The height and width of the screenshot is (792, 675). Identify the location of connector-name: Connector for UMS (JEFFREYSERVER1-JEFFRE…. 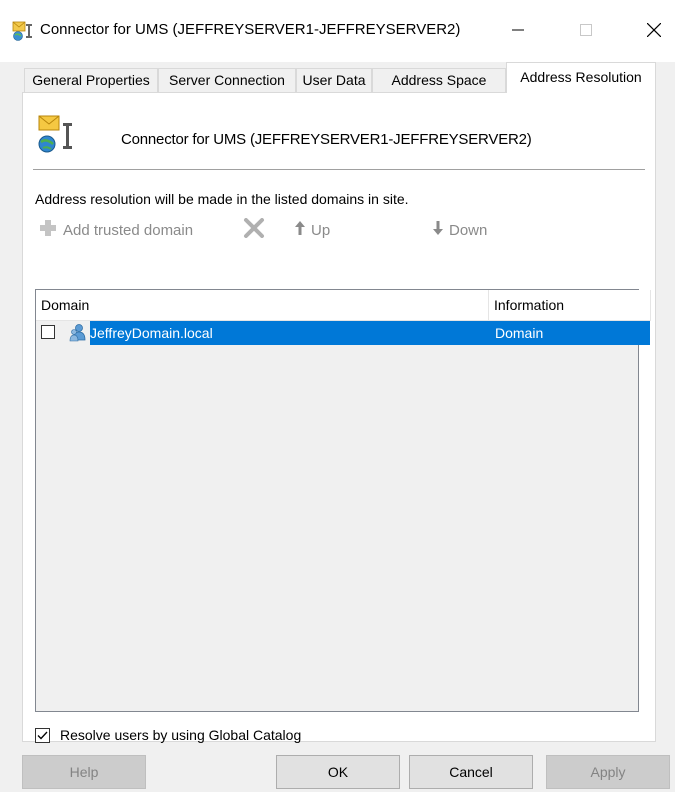
(326, 139).